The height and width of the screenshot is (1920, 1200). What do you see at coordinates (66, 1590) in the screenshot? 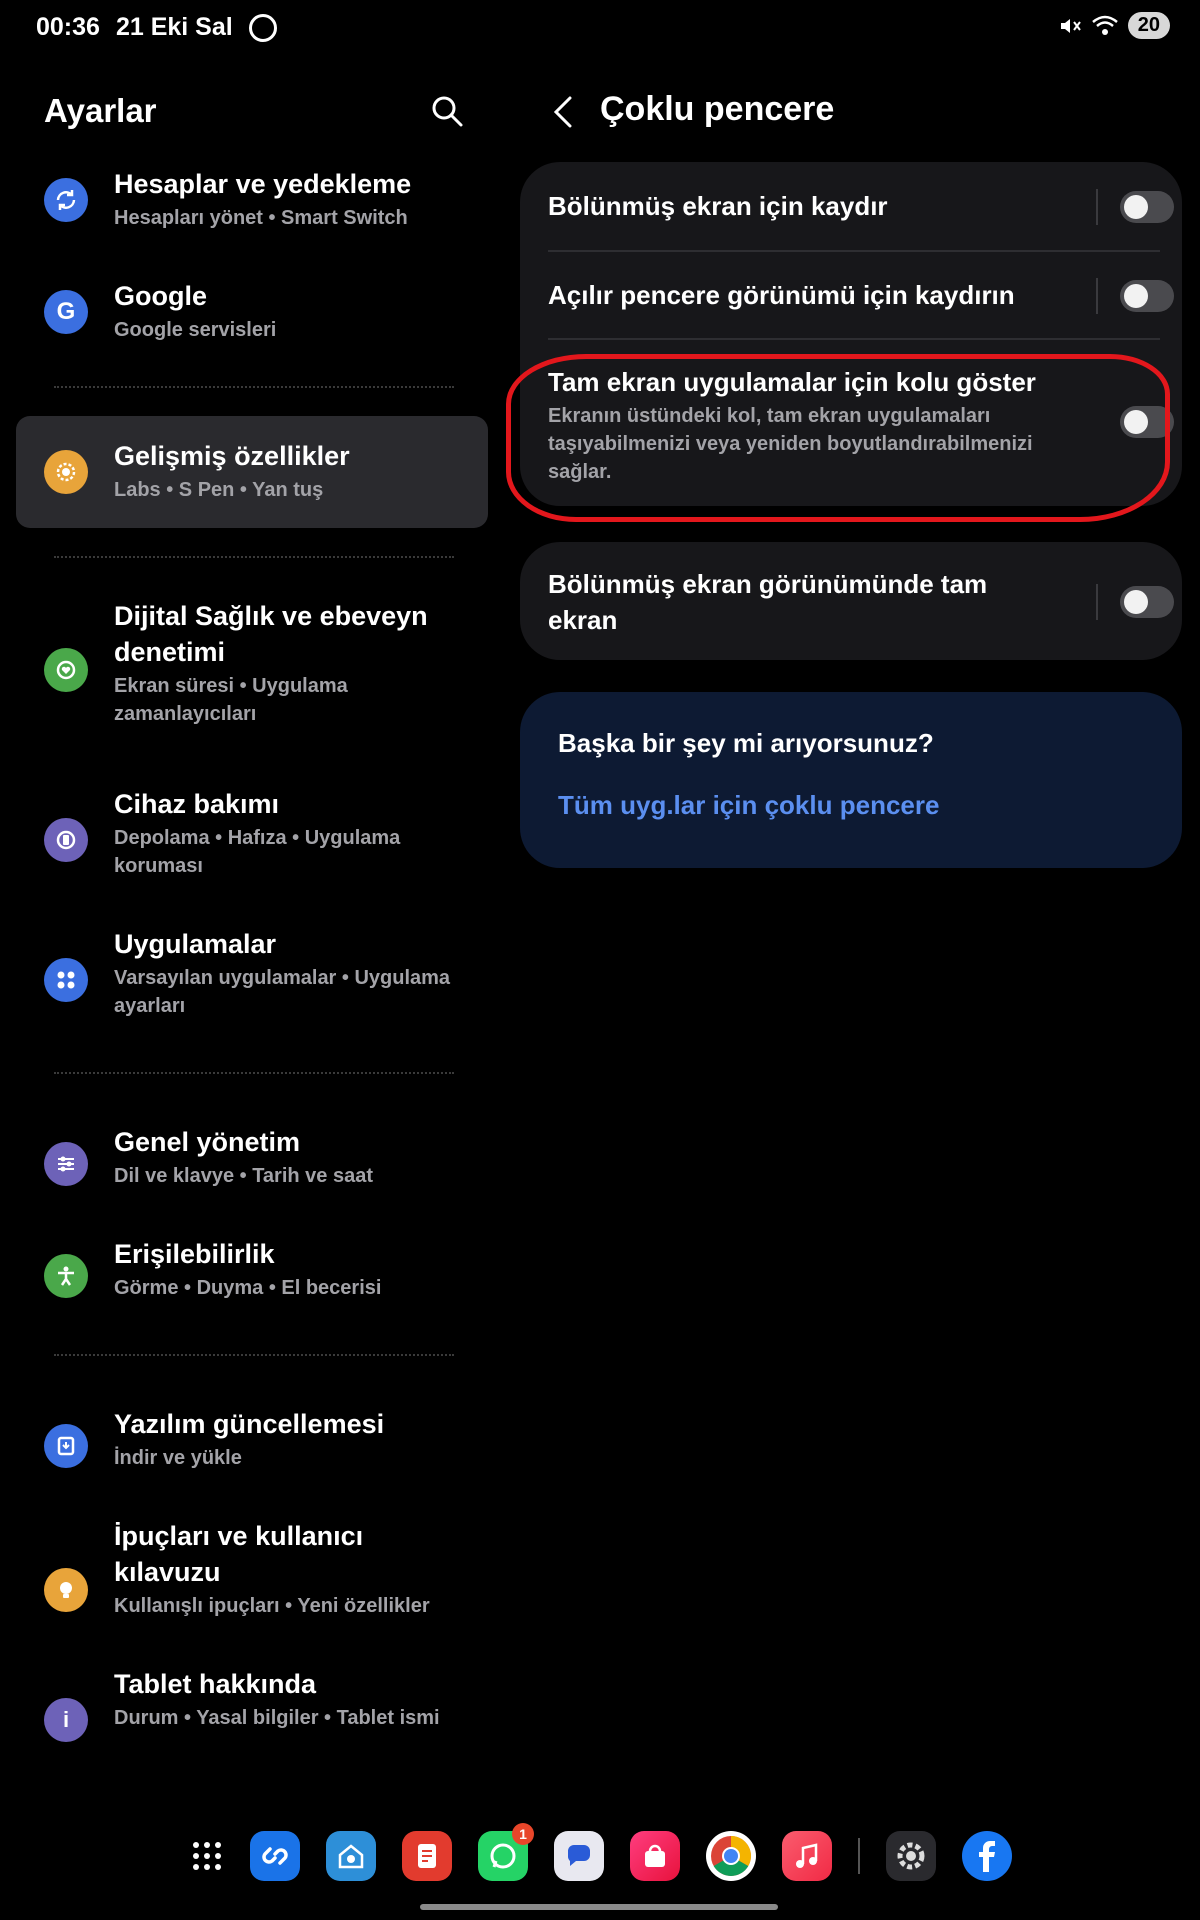
I see `tips-icon` at bounding box center [66, 1590].